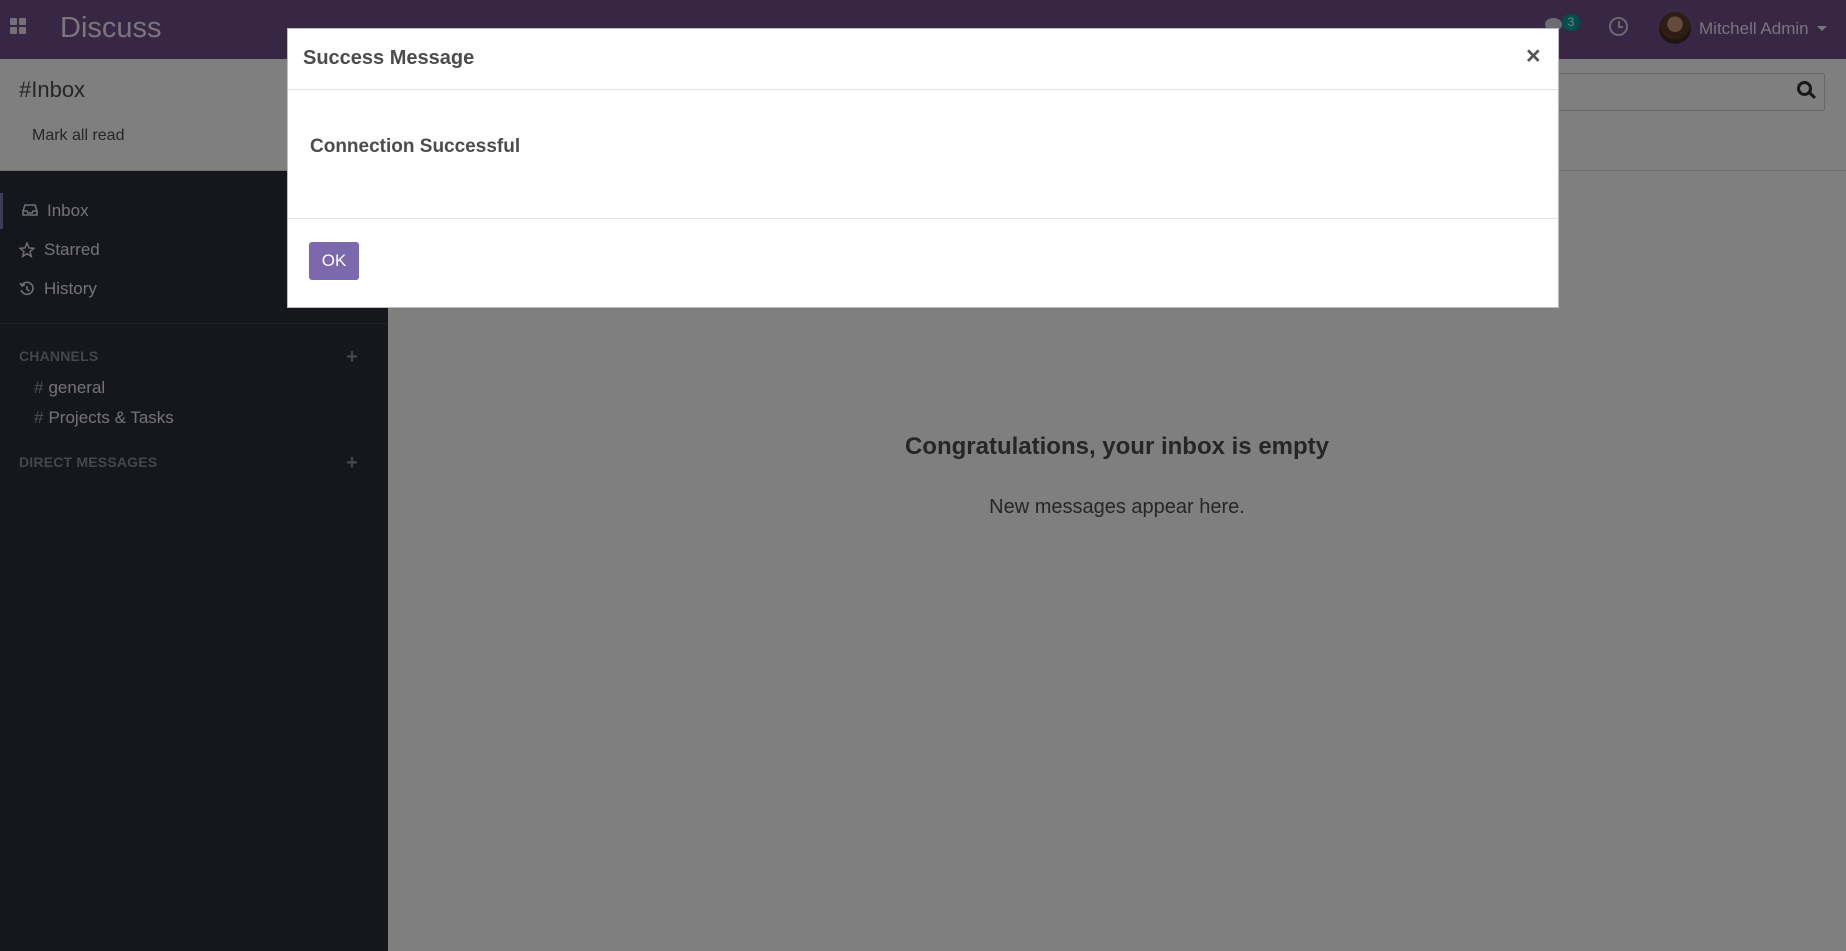  What do you see at coordinates (334, 261) in the screenshot?
I see `ok-button: OK` at bounding box center [334, 261].